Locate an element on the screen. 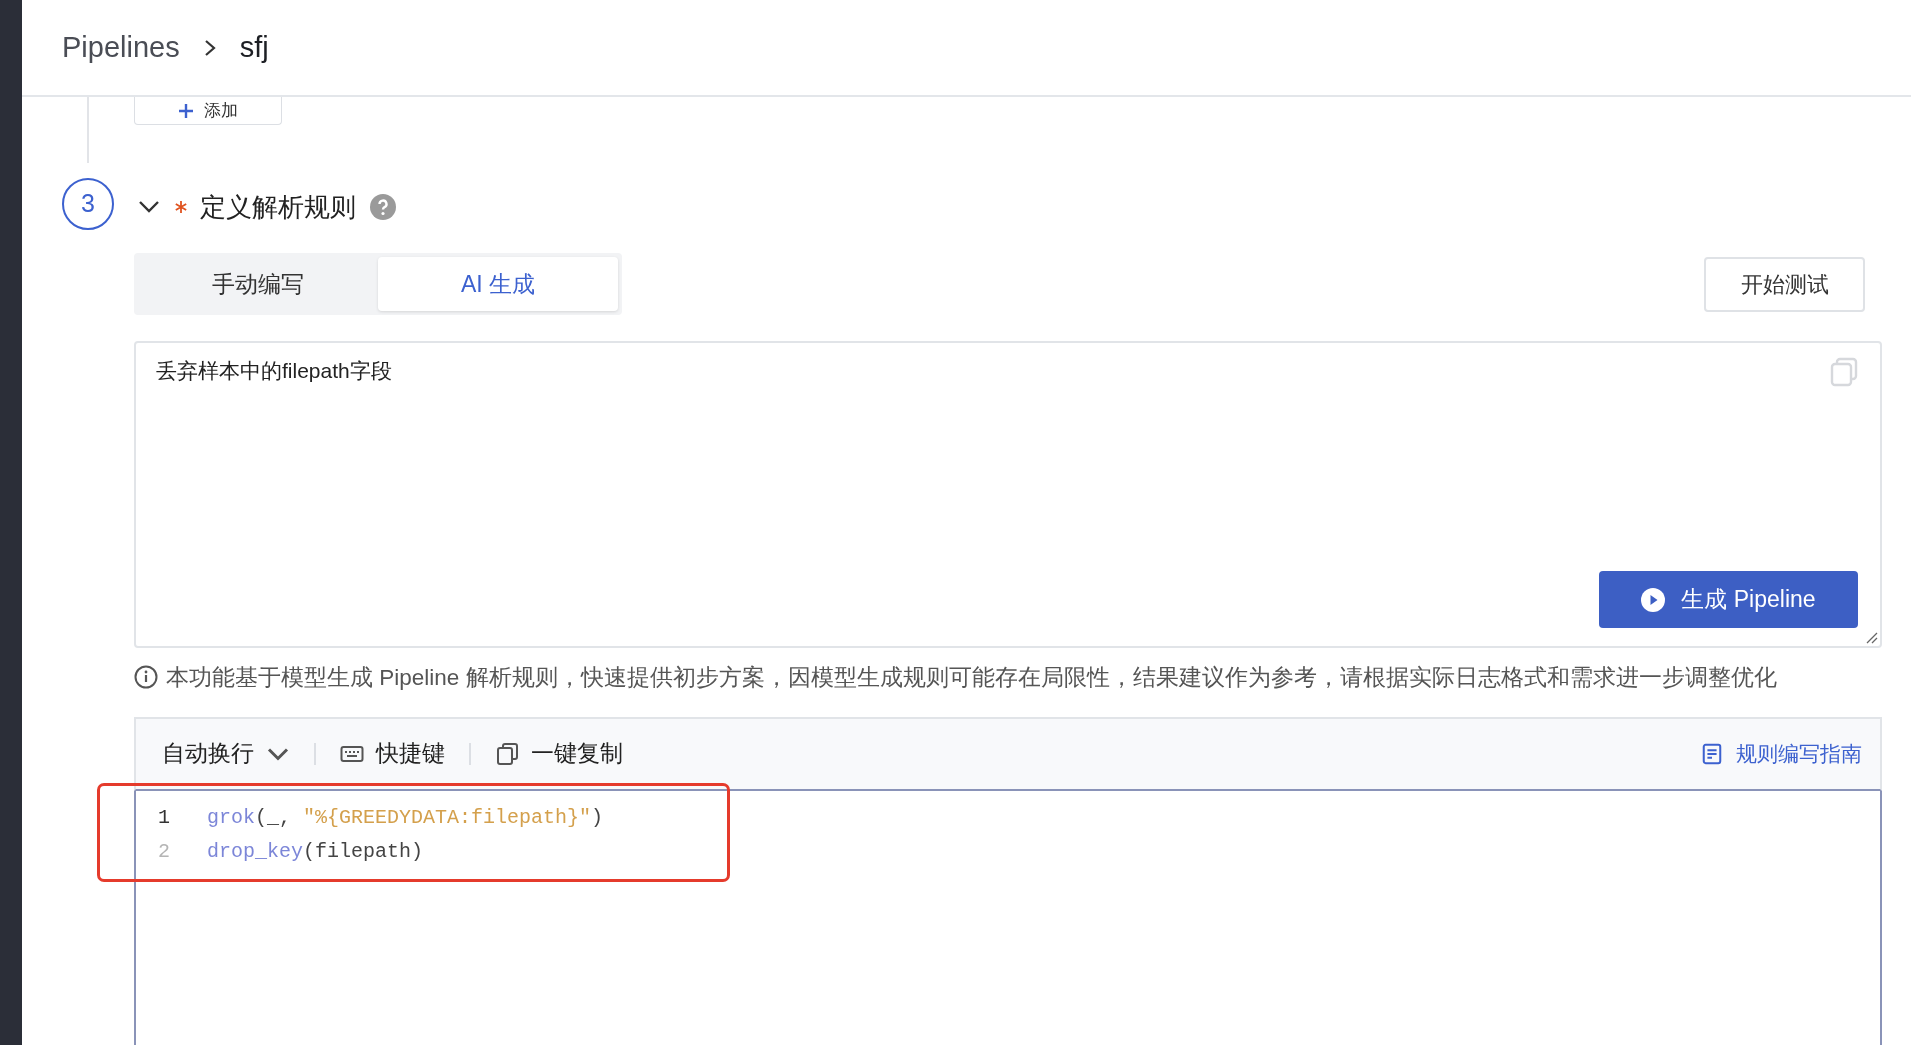  keyboard-icon is located at coordinates (352, 754).